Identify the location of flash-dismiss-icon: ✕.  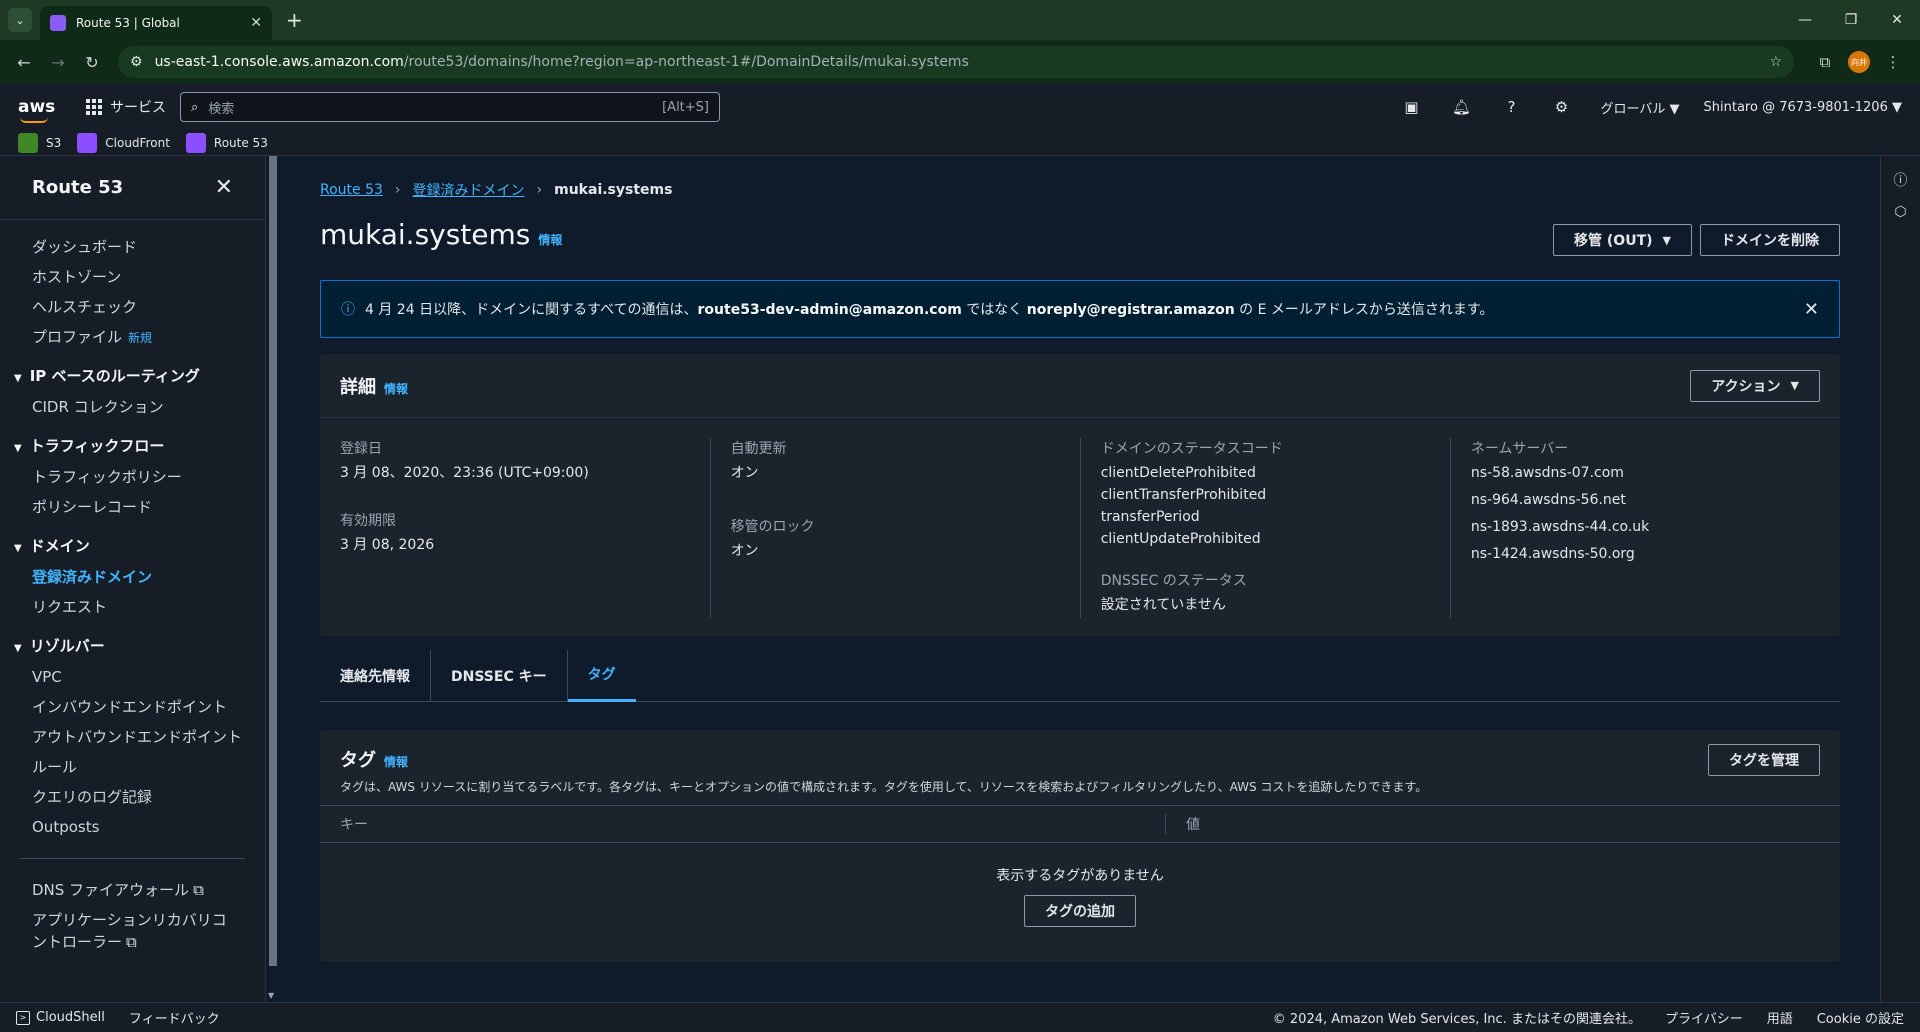
(1811, 309).